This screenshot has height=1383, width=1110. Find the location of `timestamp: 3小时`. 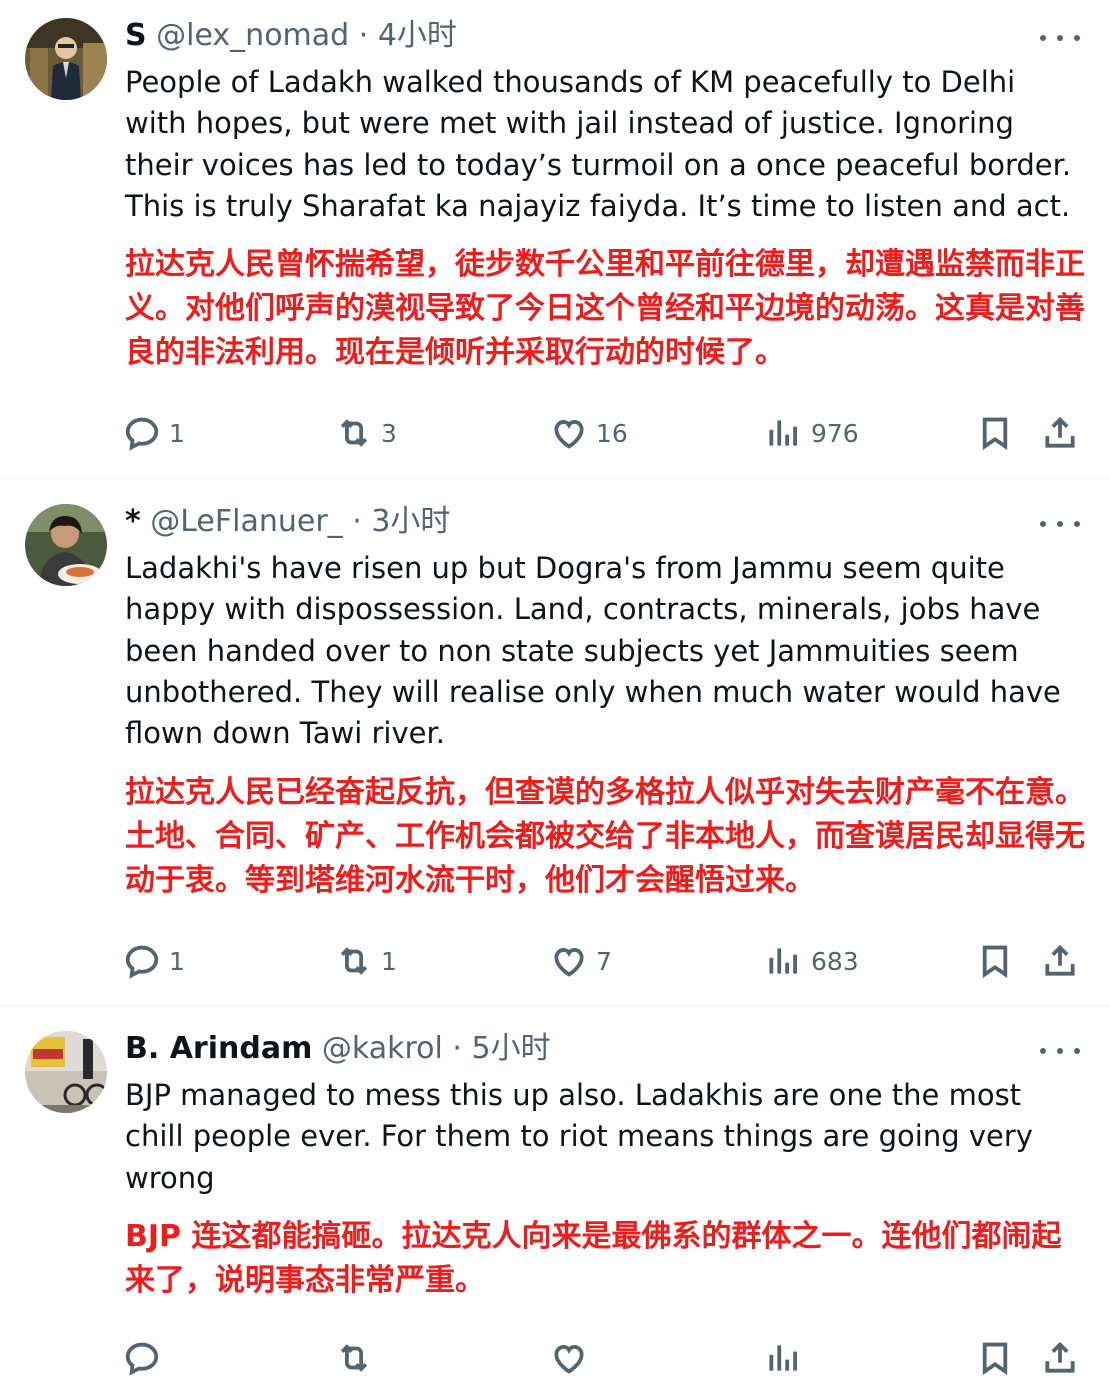

timestamp: 3小时 is located at coordinates (410, 521).